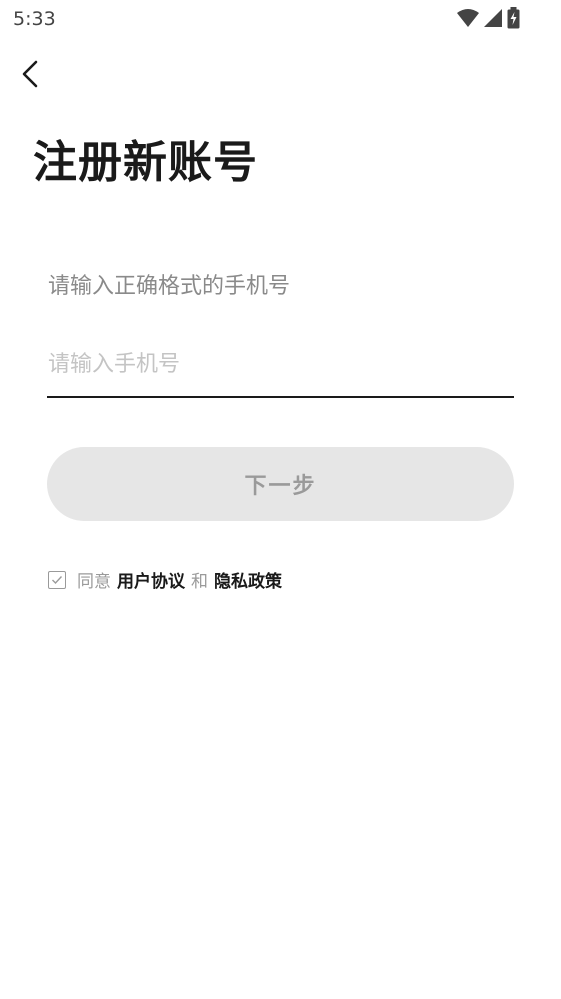 This screenshot has height=999, width=561. Describe the element at coordinates (169, 286) in the screenshot. I see `phone-format-hint: 请输入正确格式的手机号` at that location.